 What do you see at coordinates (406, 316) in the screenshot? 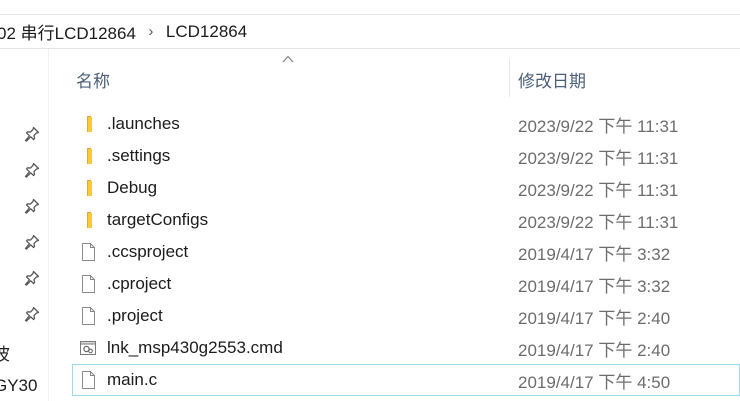
I see `file-row: .project 2019/4/17 下午 2:40` at bounding box center [406, 316].